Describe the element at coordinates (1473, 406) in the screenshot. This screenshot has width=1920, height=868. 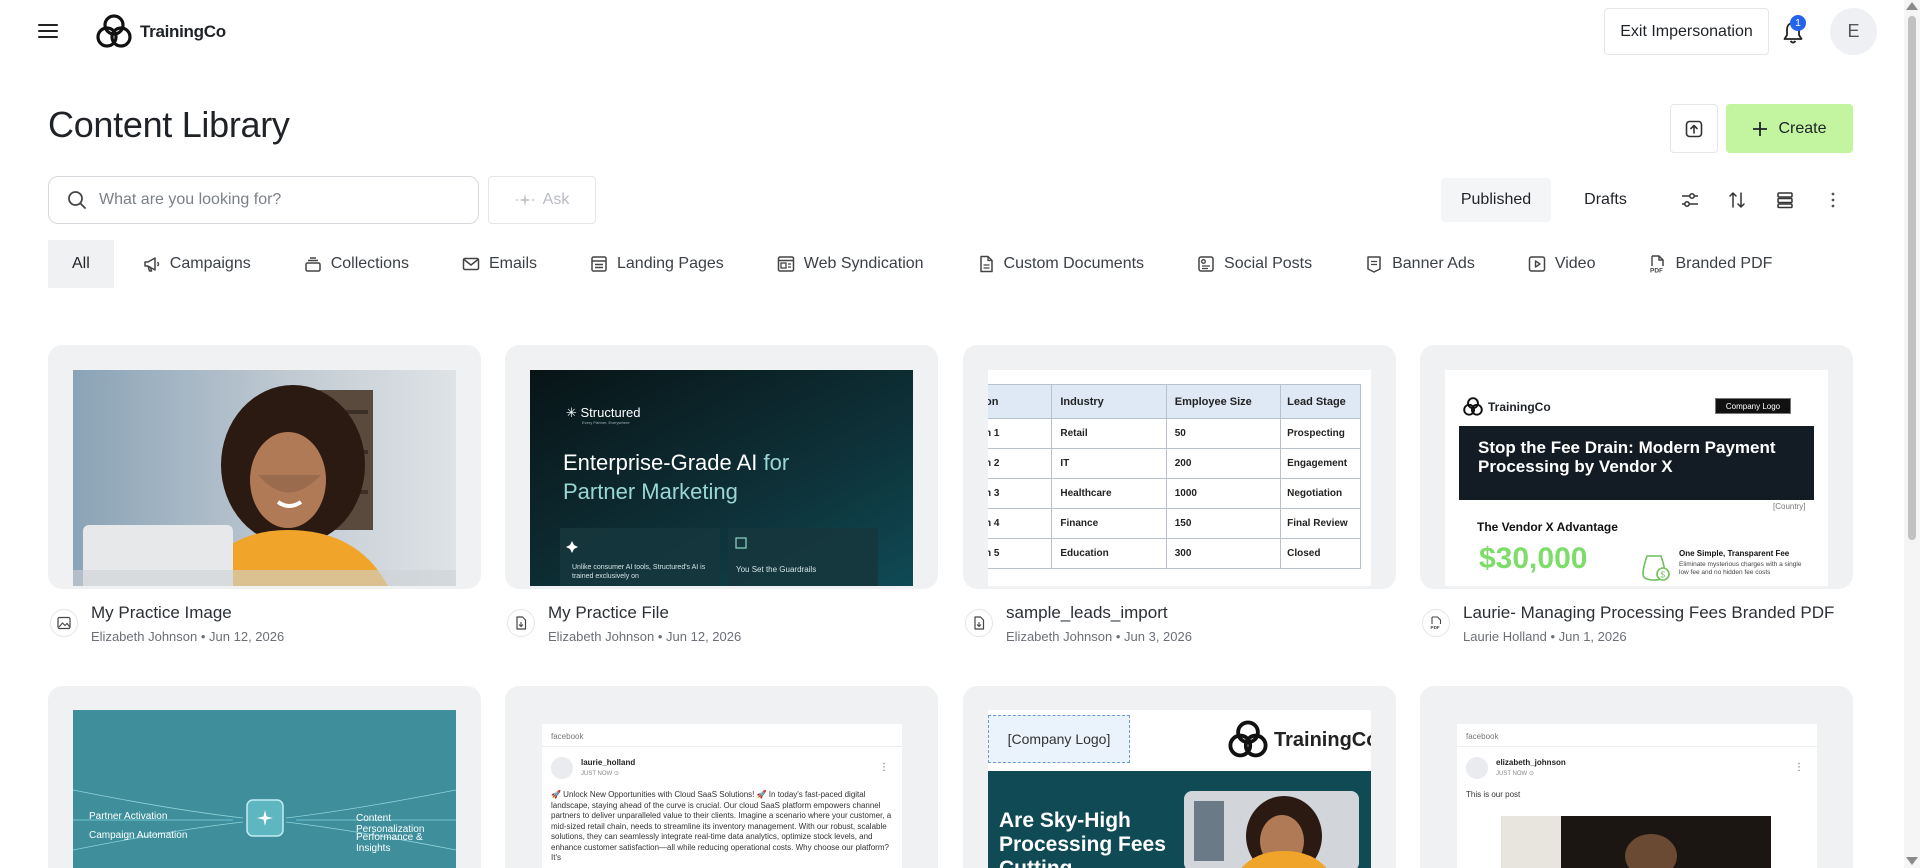
I see `trainingco-logo-icon` at that location.